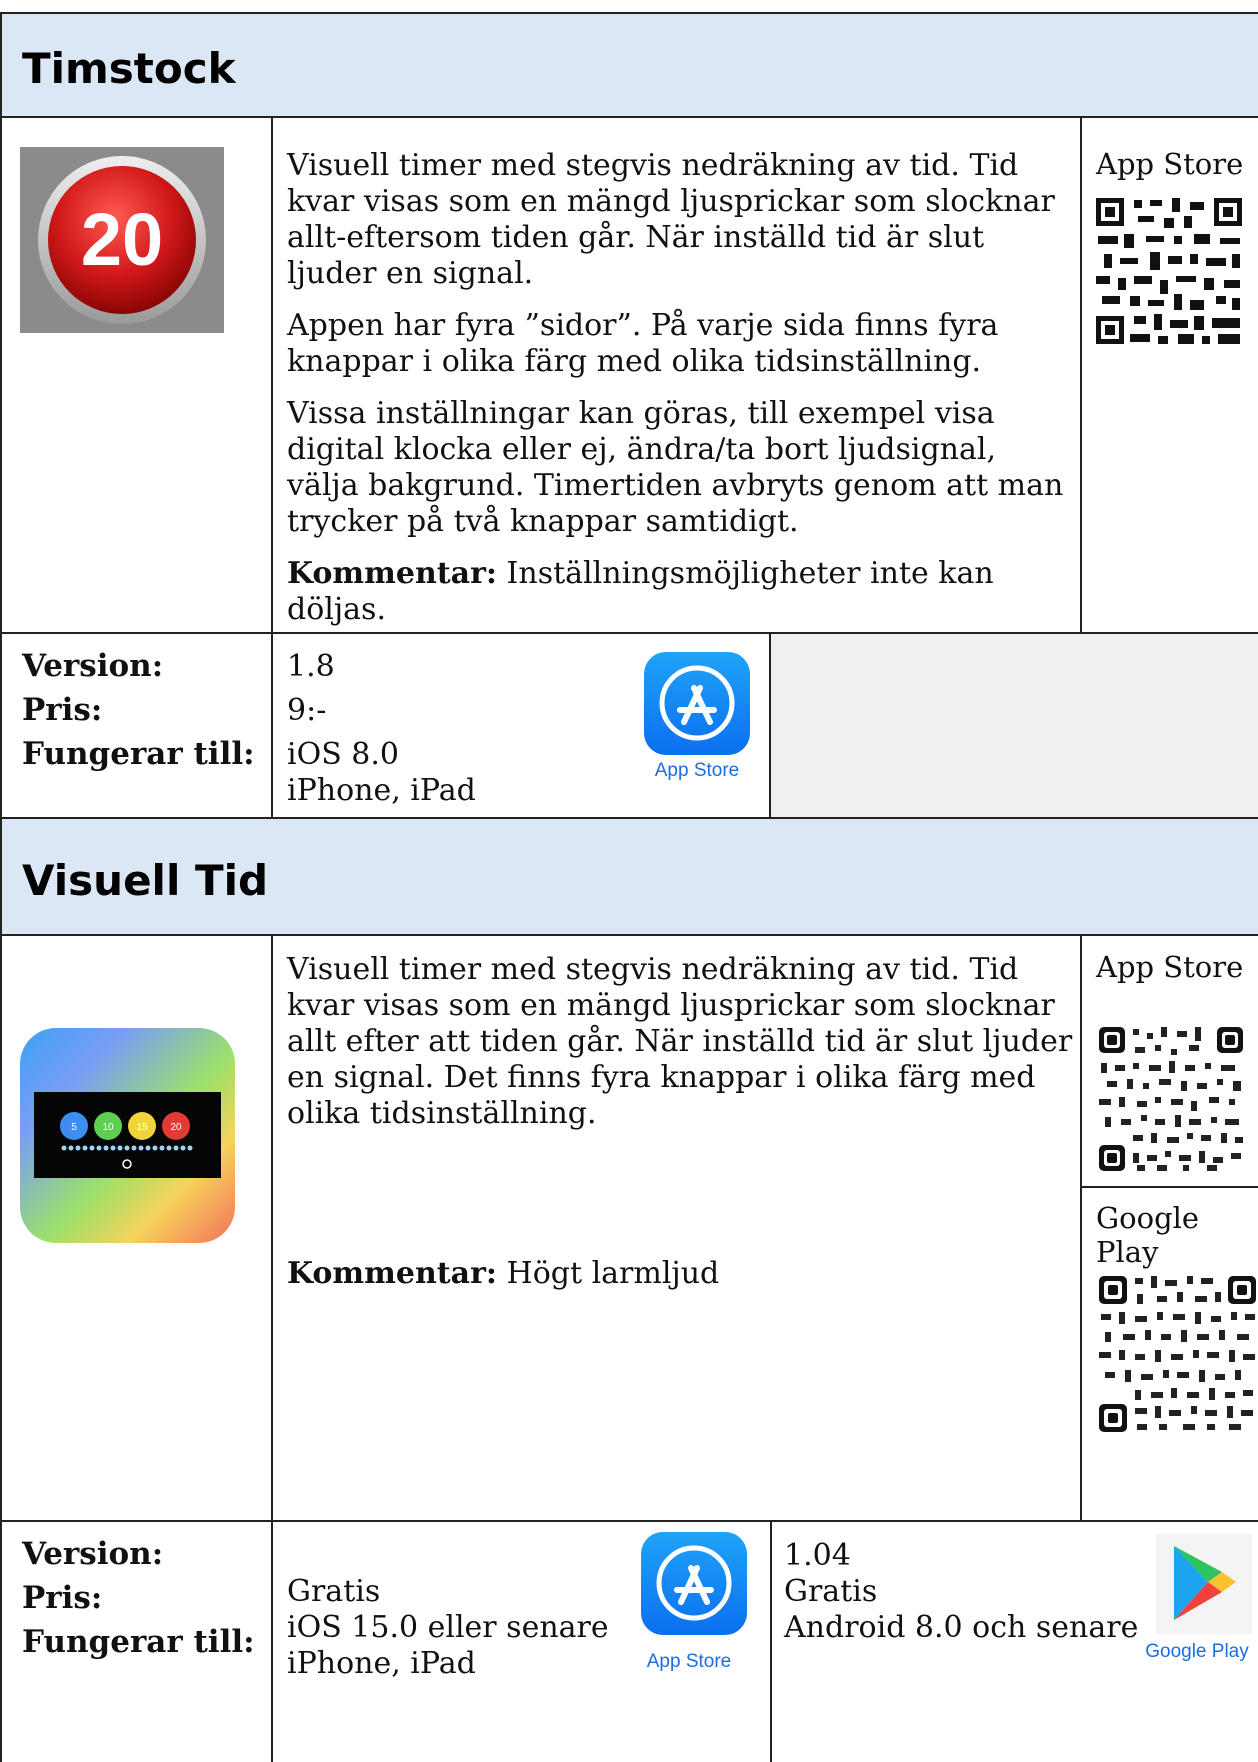 The width and height of the screenshot is (1258, 1762). Describe the element at coordinates (343, 754) in the screenshot. I see `ios-os: iOS 8.0` at that location.